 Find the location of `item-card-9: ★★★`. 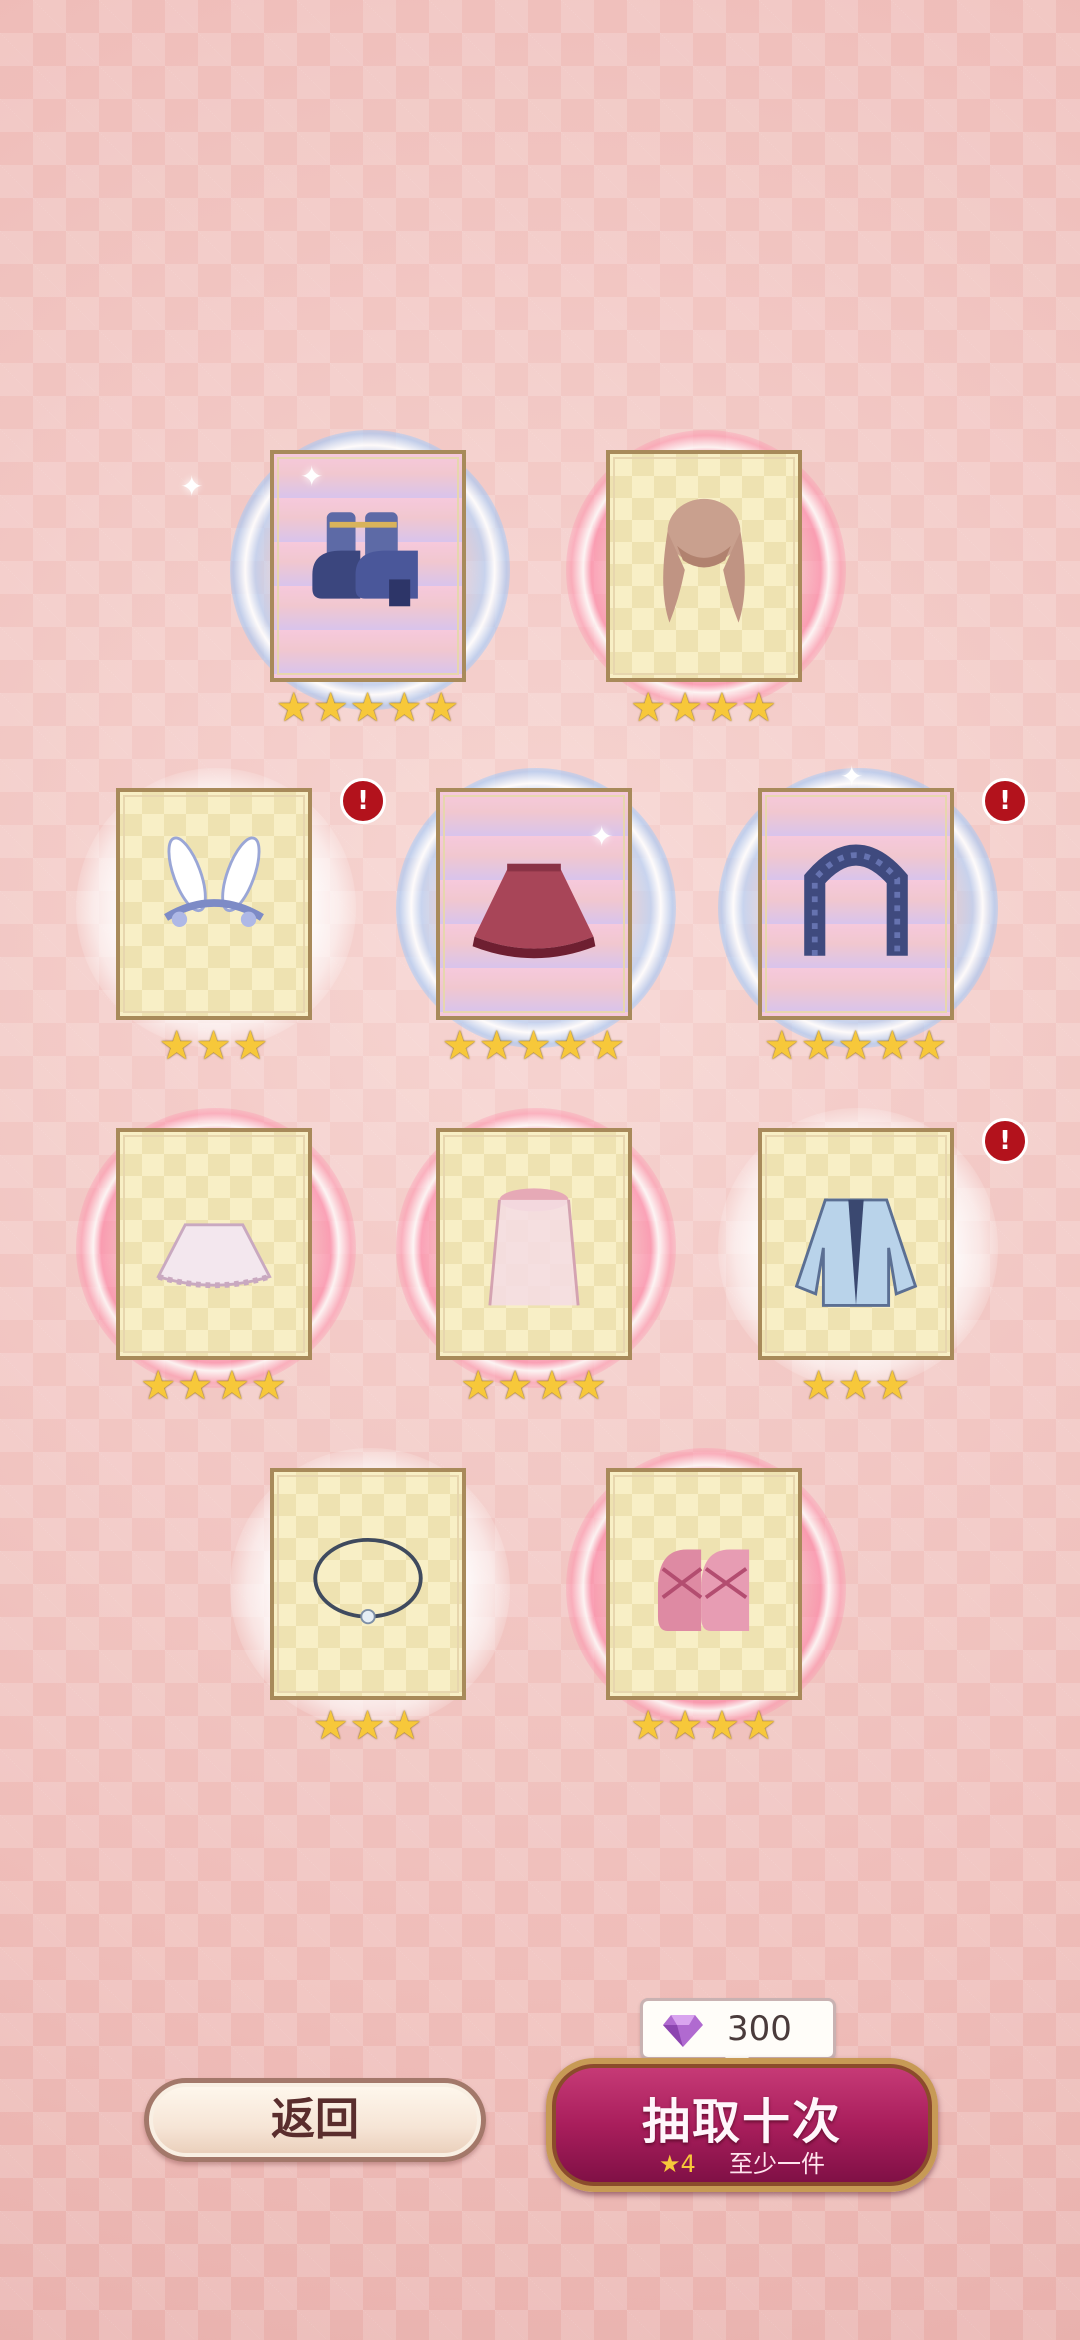

item-card-9: ★★★ is located at coordinates (380, 1603).